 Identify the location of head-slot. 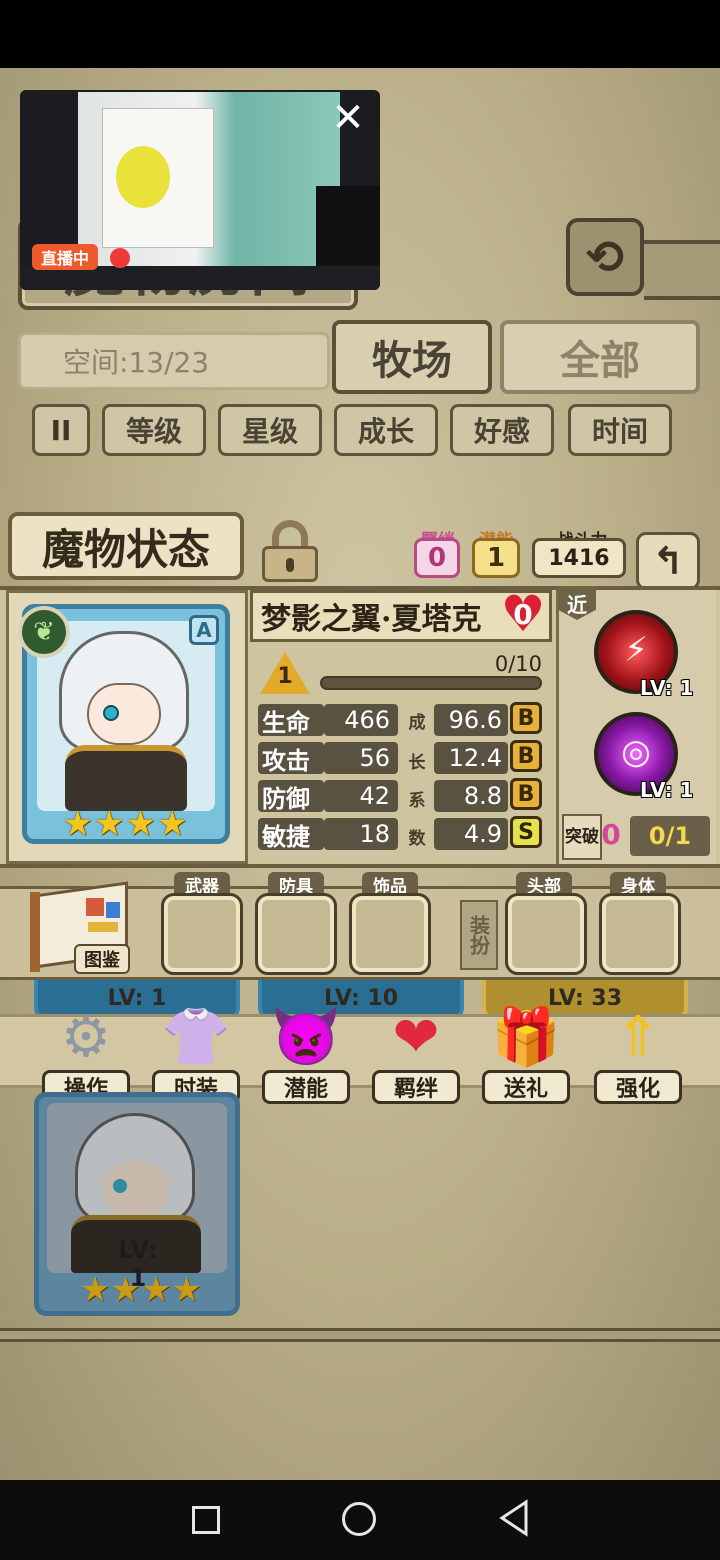
(546, 934).